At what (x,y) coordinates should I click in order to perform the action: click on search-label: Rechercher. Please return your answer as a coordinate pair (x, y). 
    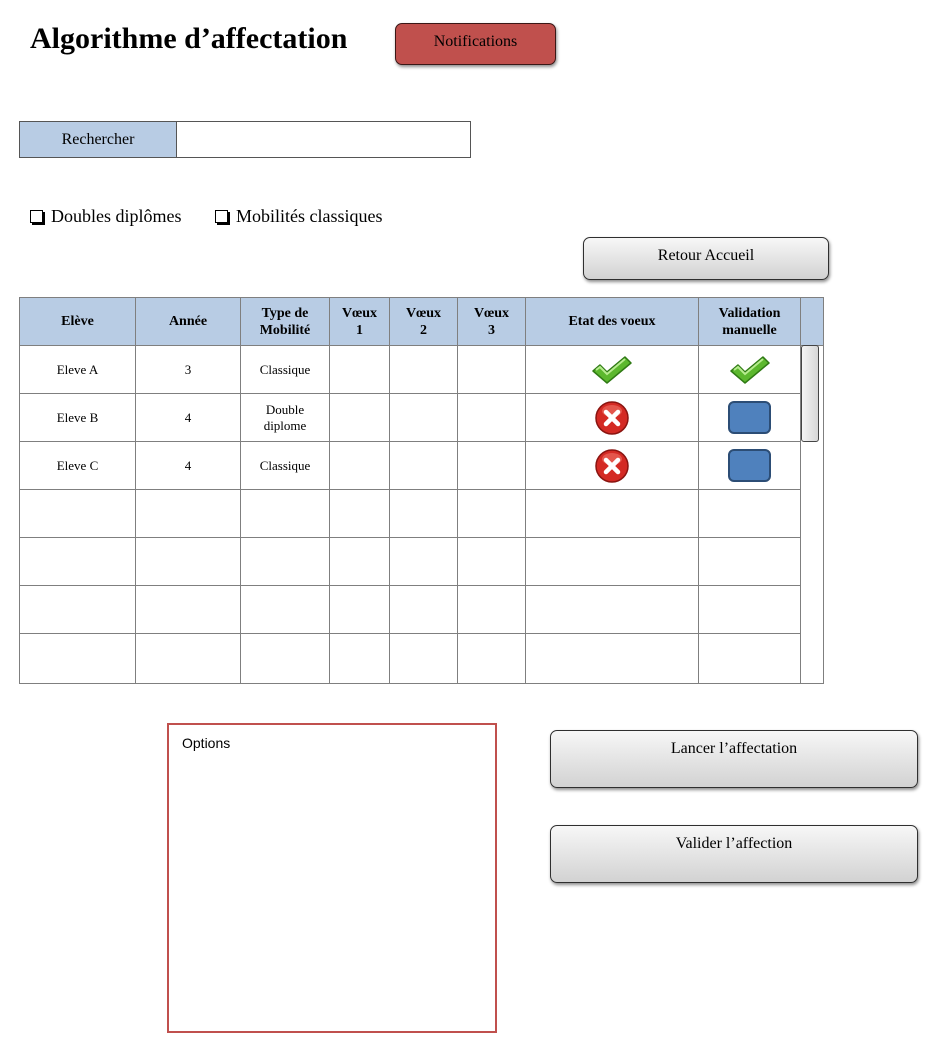
    Looking at the image, I should click on (98, 139).